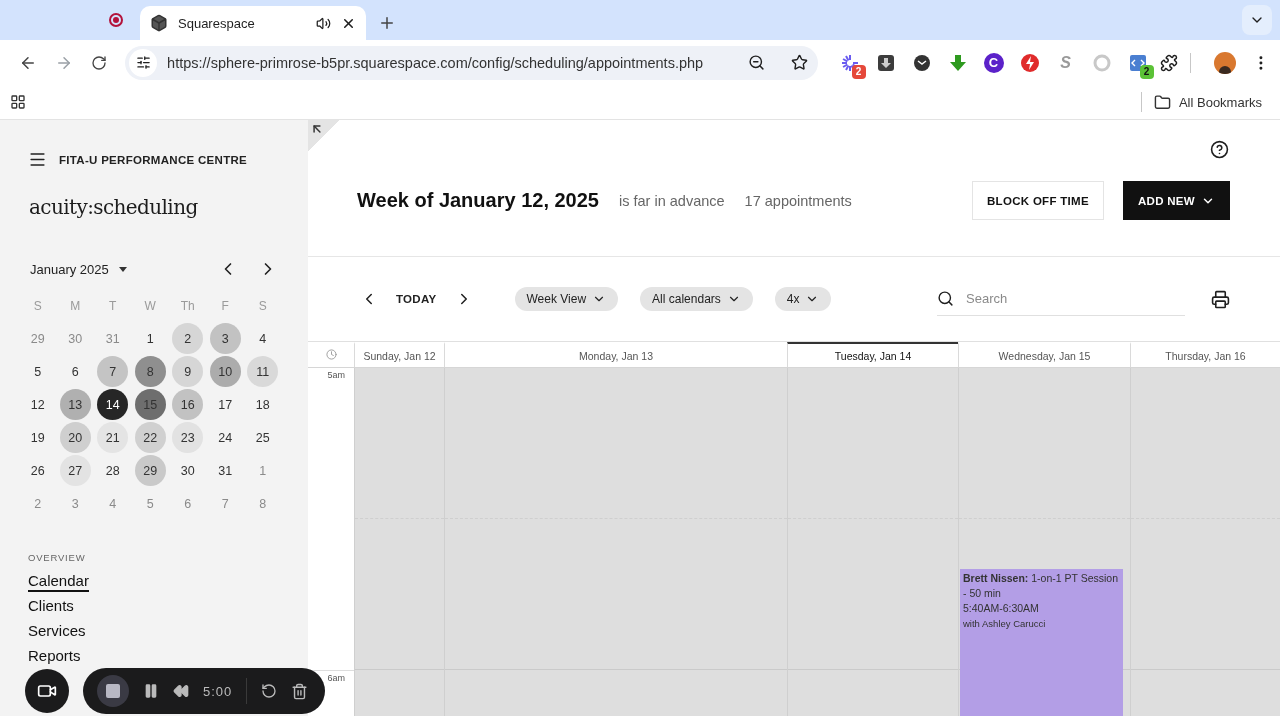 The image size is (1280, 716). What do you see at coordinates (38, 371) in the screenshot?
I see `calendar-day: 5` at bounding box center [38, 371].